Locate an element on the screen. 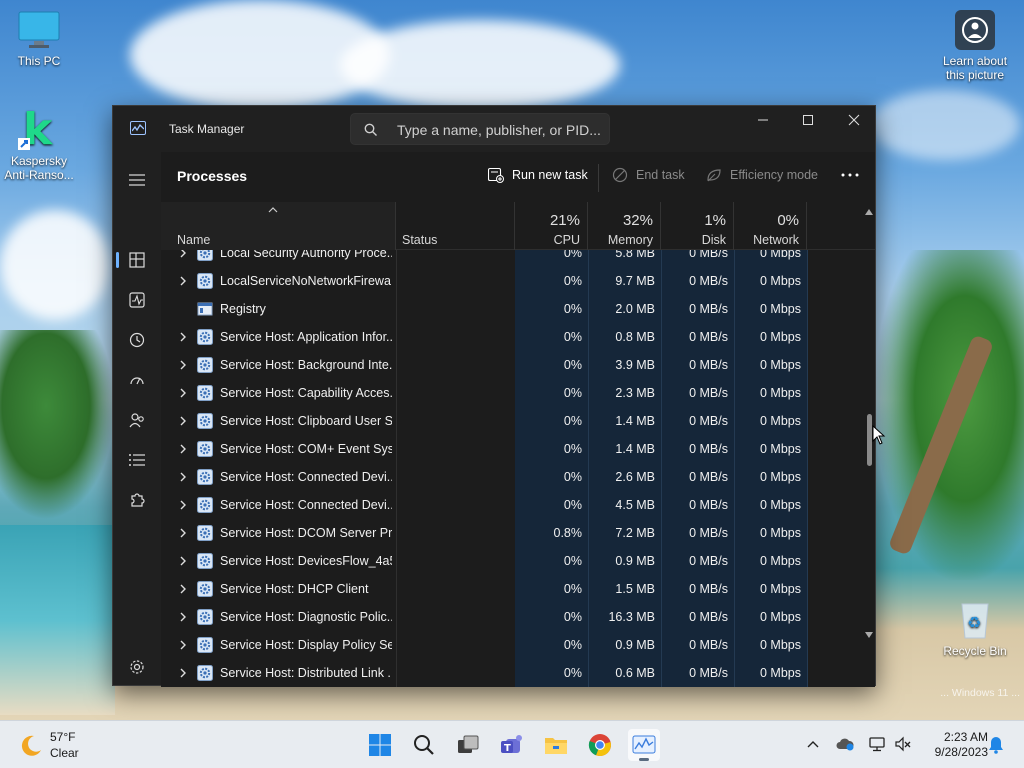  clock-date: 9/28/2023 is located at coordinates (961, 752).